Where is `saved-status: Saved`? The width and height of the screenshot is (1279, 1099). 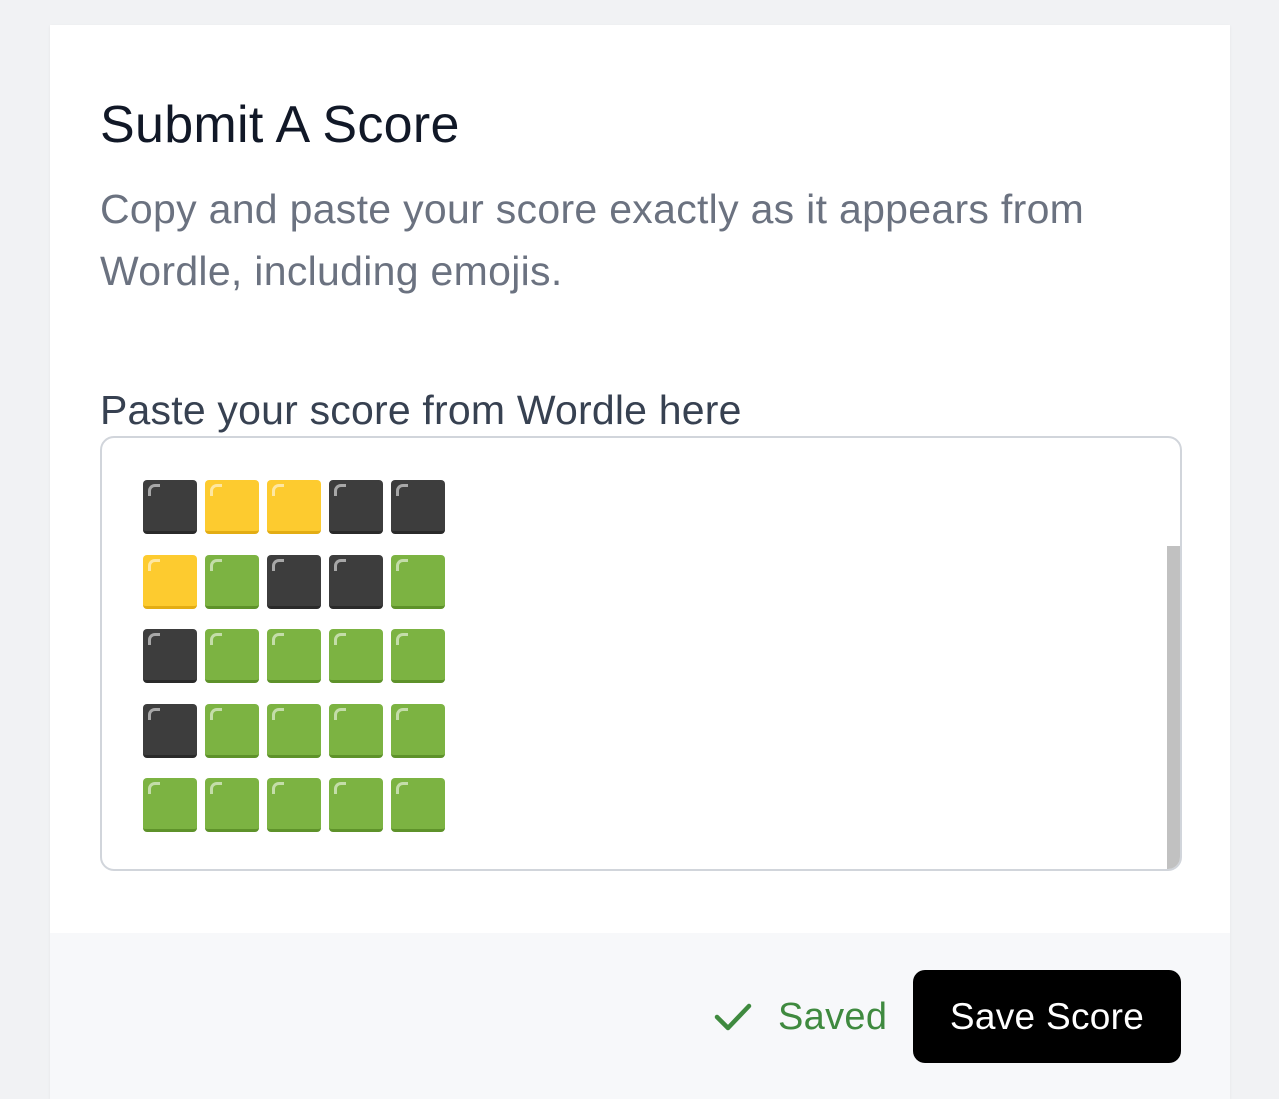 saved-status: Saved is located at coordinates (800, 1017).